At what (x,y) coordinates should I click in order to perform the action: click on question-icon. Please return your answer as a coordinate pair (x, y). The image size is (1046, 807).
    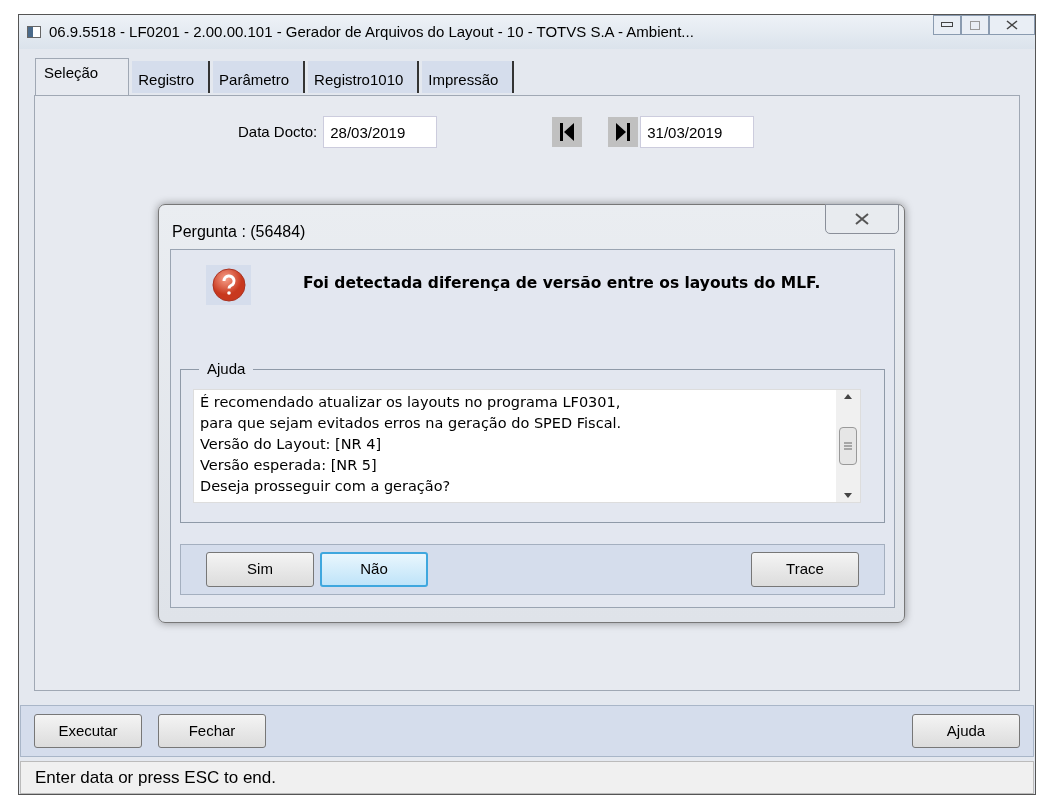
    Looking at the image, I should click on (228, 285).